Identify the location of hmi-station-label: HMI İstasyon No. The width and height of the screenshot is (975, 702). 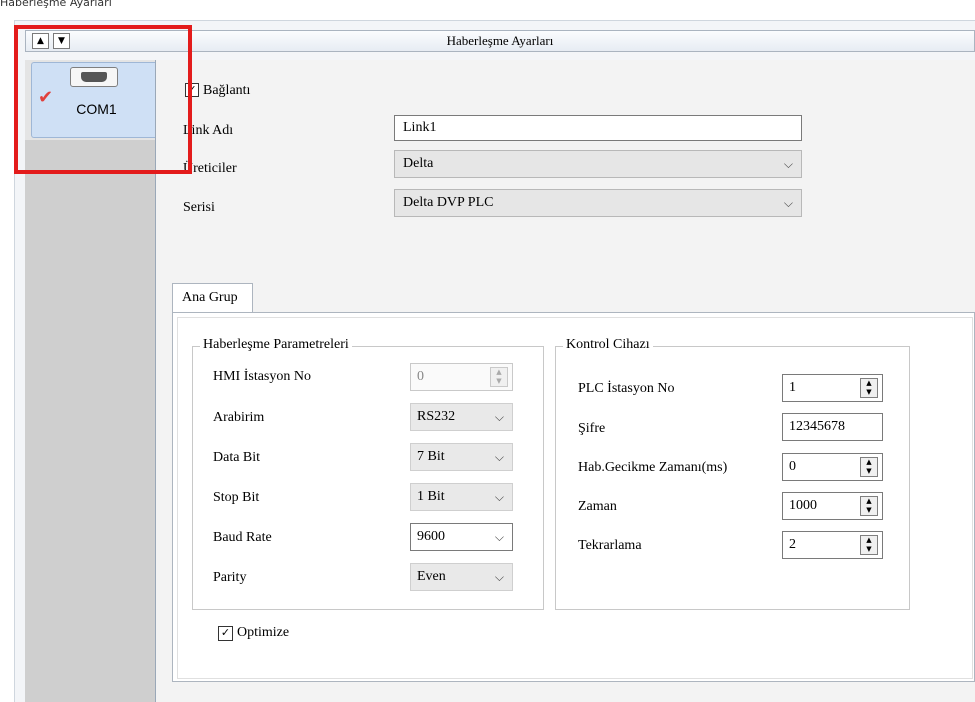
(262, 376).